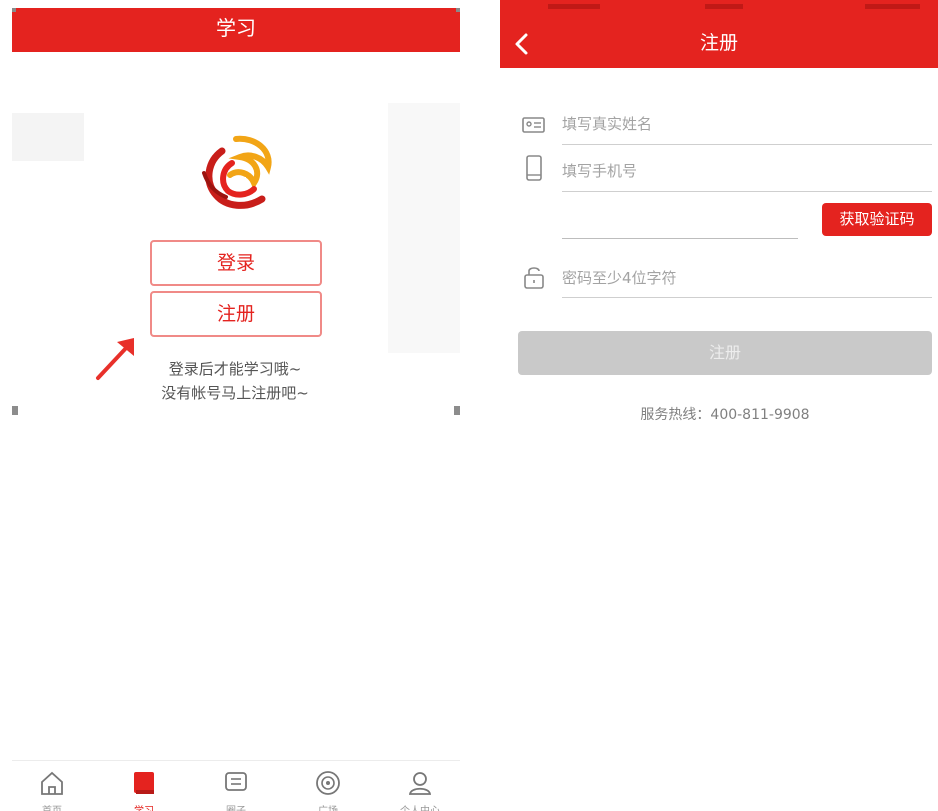  I want to click on submit-register-button: 注册, so click(725, 353).